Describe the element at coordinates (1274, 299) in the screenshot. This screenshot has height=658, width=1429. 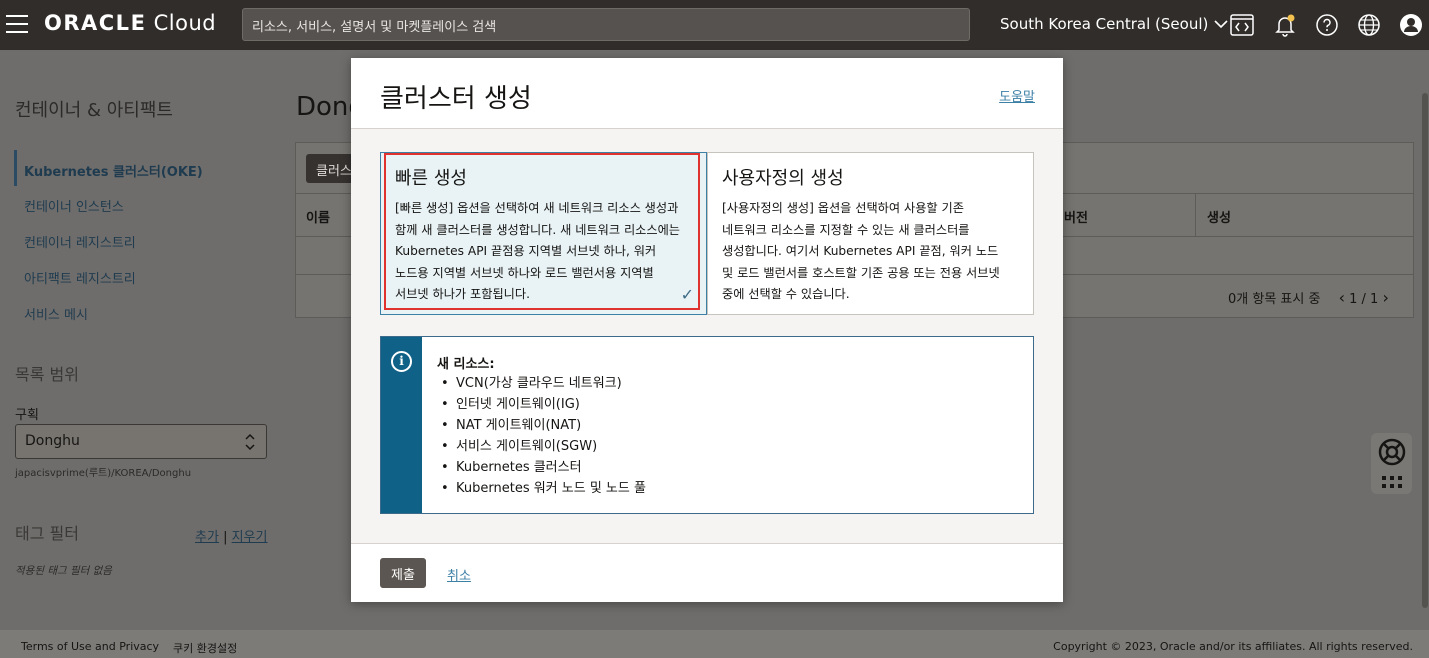
I see `pager-count: 0개 항목 표시 중` at that location.